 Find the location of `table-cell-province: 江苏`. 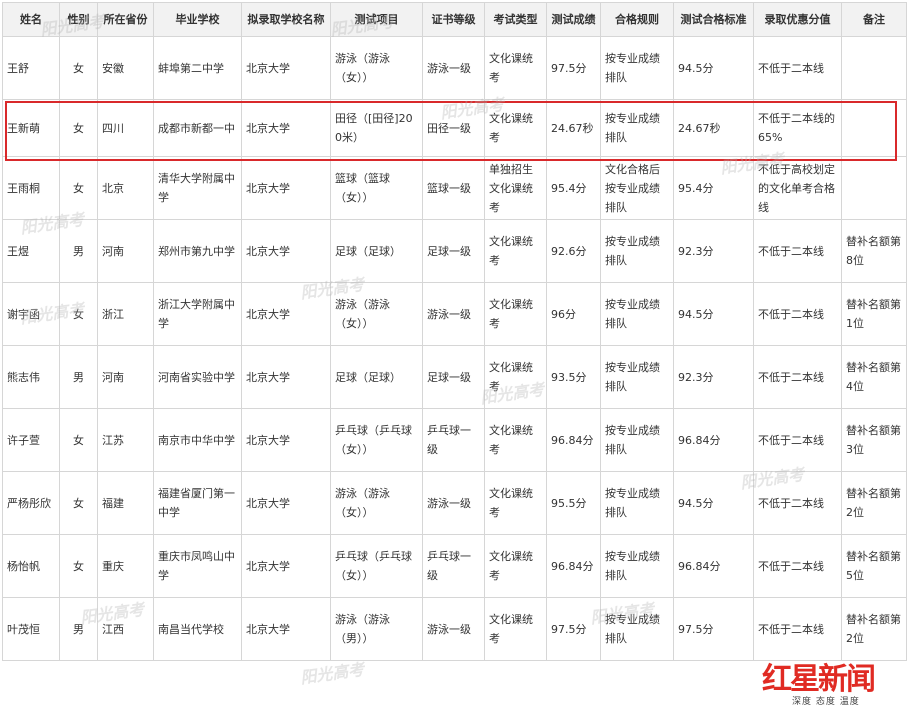

table-cell-province: 江苏 is located at coordinates (125, 440).